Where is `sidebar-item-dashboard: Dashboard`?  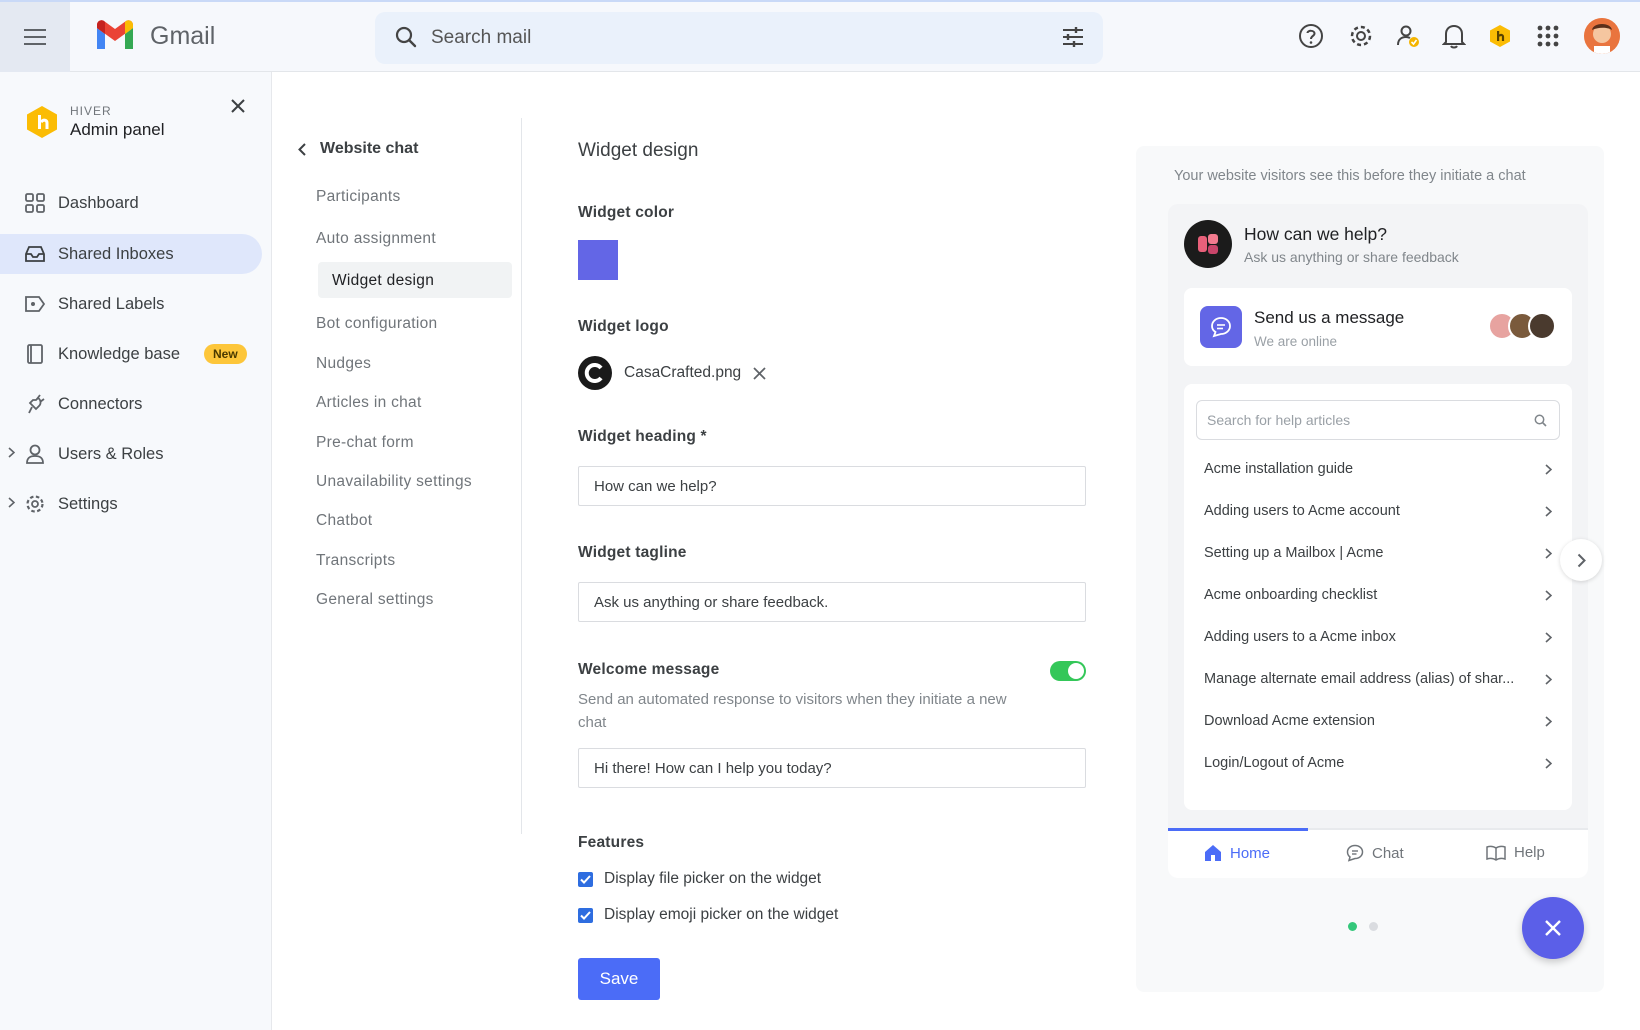
sidebar-item-dashboard: Dashboard is located at coordinates (131, 203).